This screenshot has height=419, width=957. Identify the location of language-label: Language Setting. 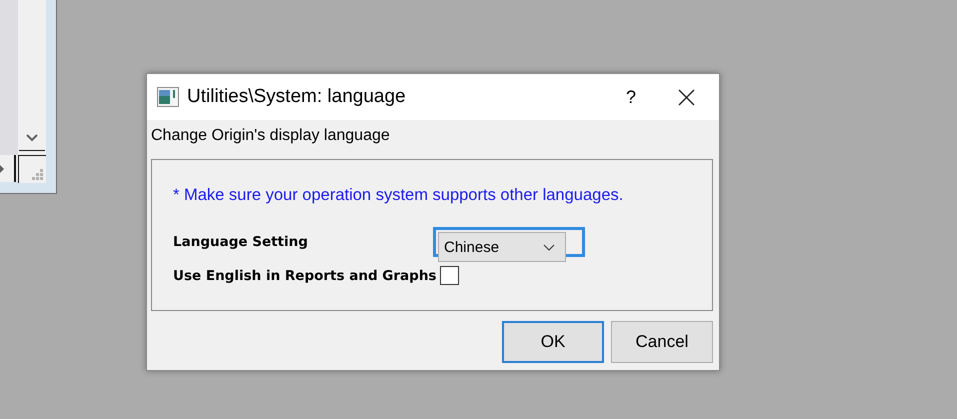
(241, 242).